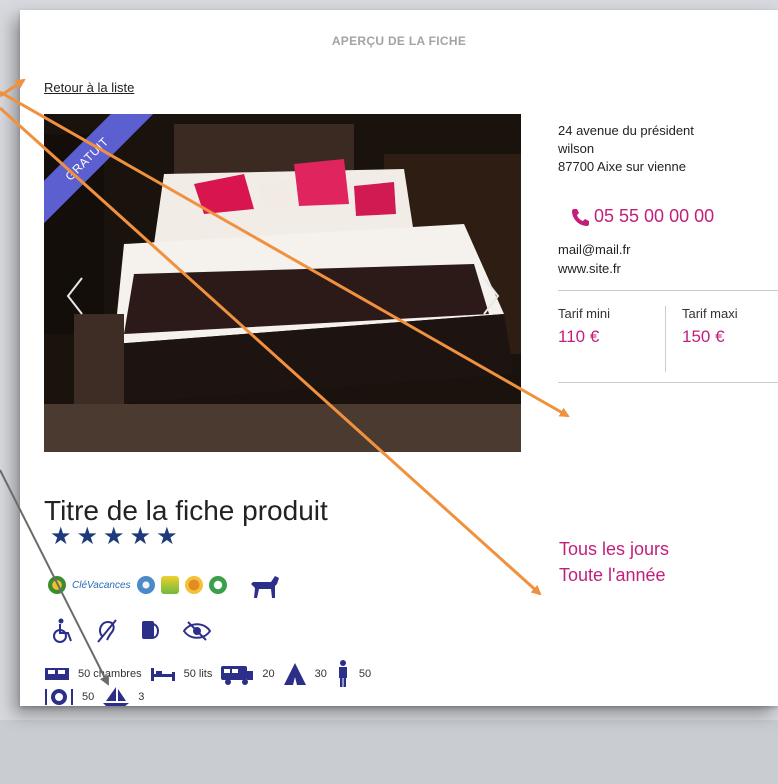  What do you see at coordinates (614, 549) in the screenshot?
I see `opening-days: Tous les jours` at bounding box center [614, 549].